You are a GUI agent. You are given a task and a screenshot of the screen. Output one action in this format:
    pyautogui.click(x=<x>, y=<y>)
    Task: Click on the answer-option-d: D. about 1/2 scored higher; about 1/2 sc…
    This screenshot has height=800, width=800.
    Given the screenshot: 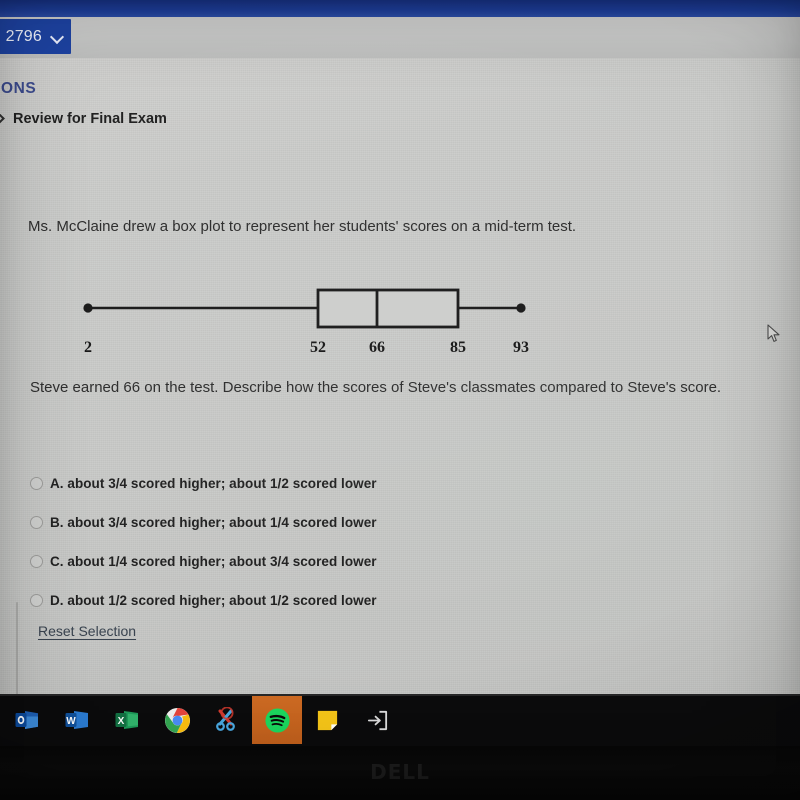 What is the action you would take?
    pyautogui.click(x=290, y=600)
    